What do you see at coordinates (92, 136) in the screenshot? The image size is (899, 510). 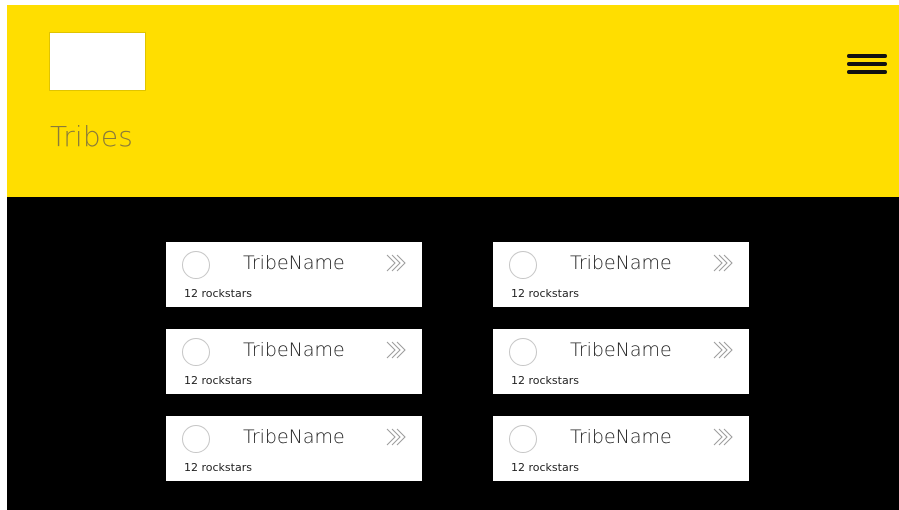 I see `page-title: Tribes` at bounding box center [92, 136].